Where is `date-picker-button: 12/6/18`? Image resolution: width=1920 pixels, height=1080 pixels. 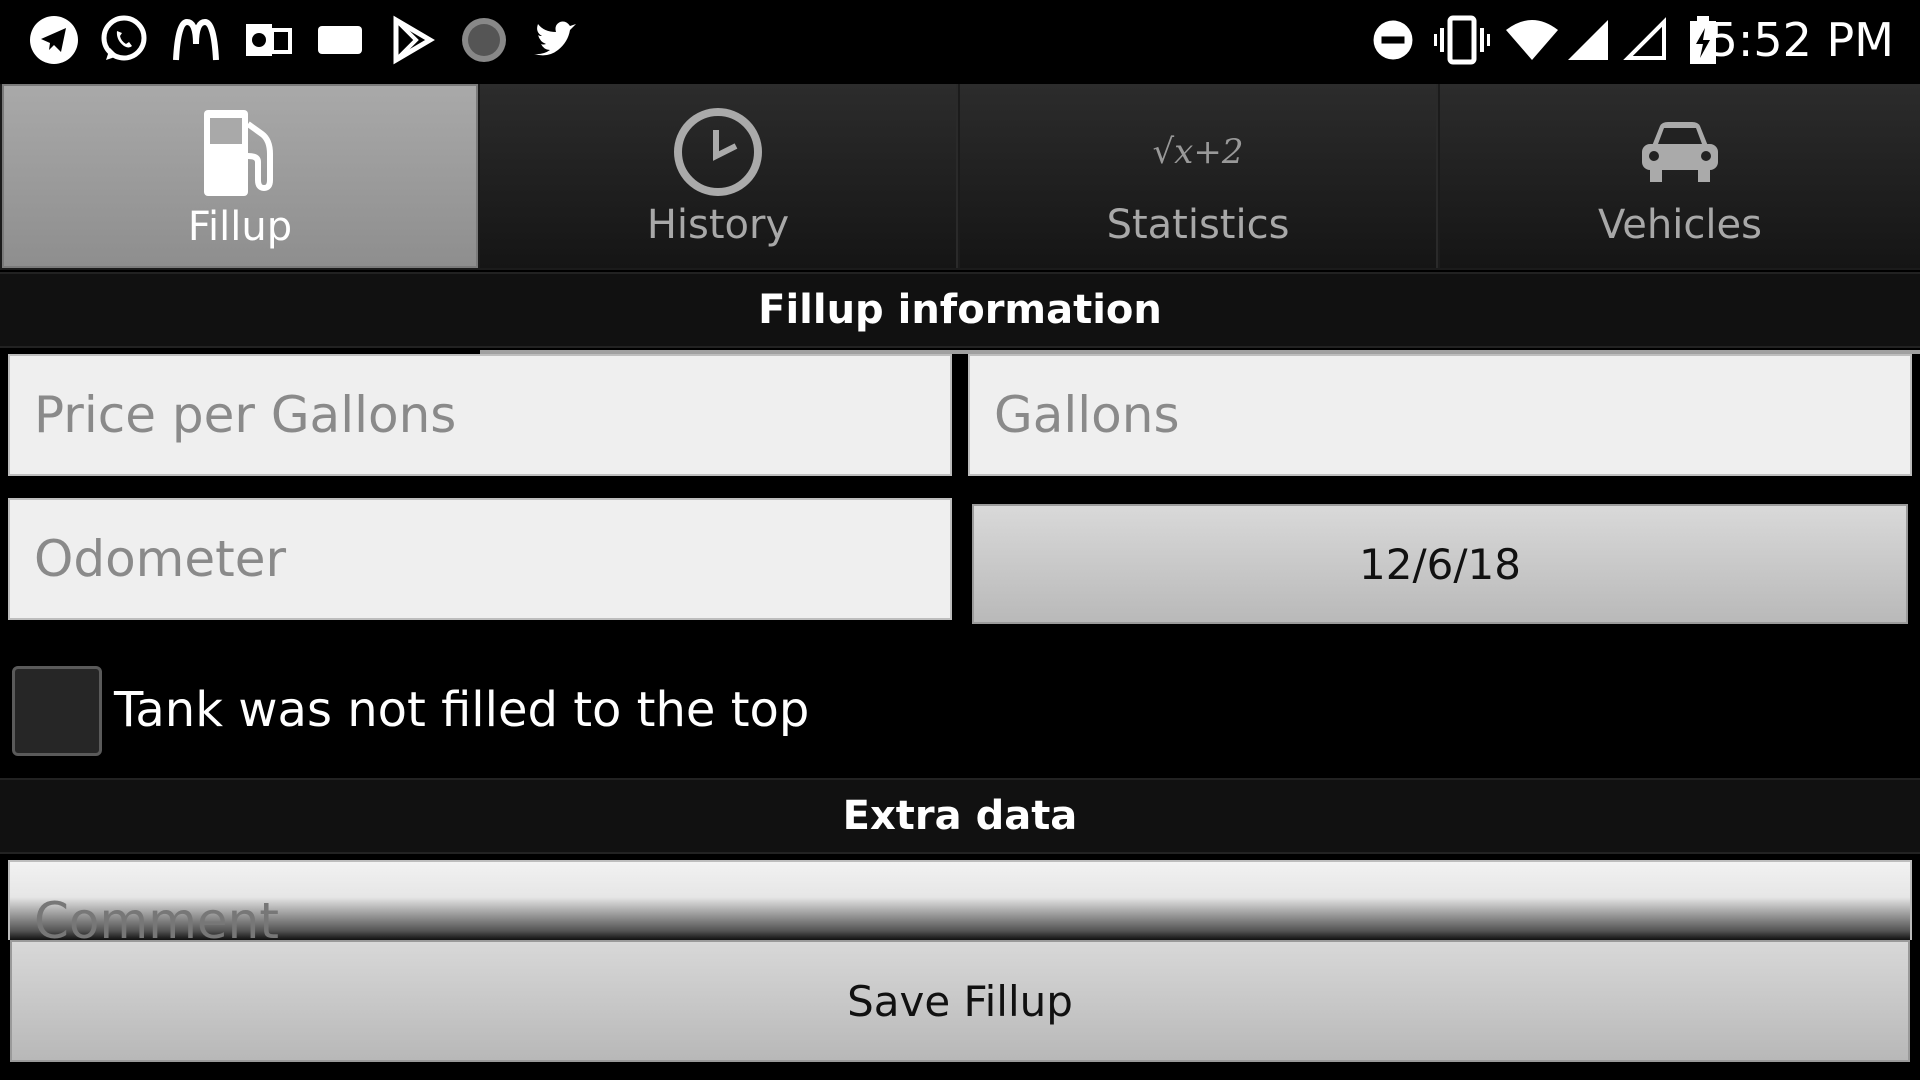
date-picker-button: 12/6/18 is located at coordinates (1440, 564).